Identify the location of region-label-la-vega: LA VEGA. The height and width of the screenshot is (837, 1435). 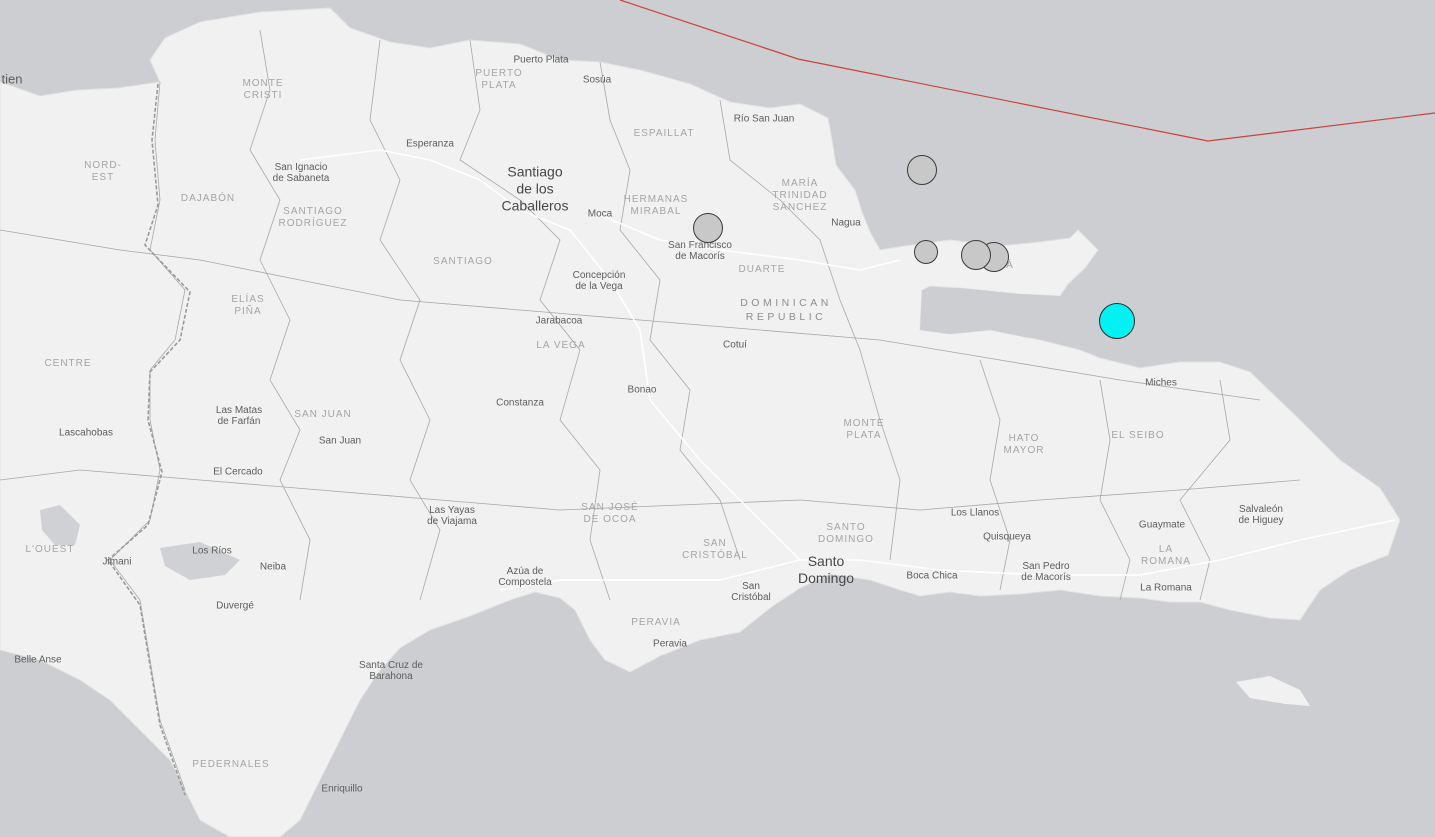
(561, 345).